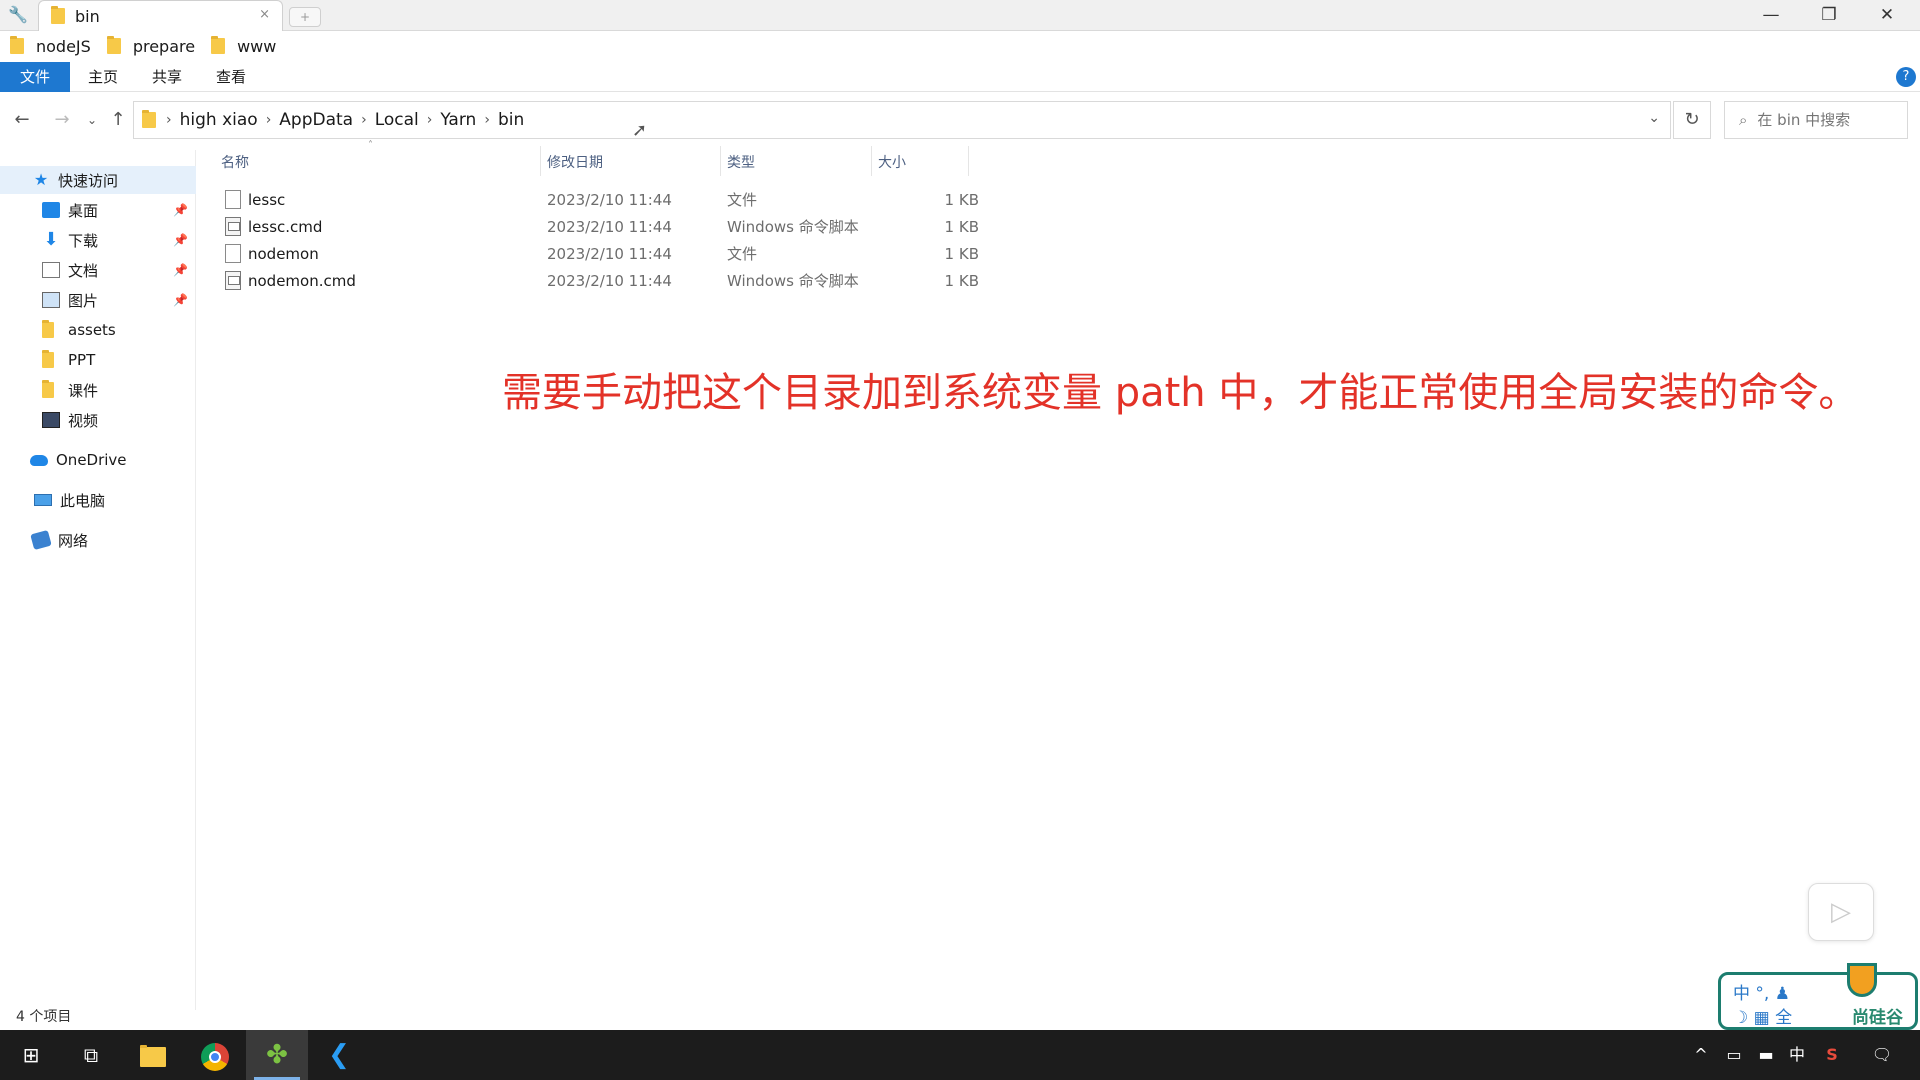  What do you see at coordinates (31, 1055) in the screenshot?
I see `start-windows-icon: ⊞` at bounding box center [31, 1055].